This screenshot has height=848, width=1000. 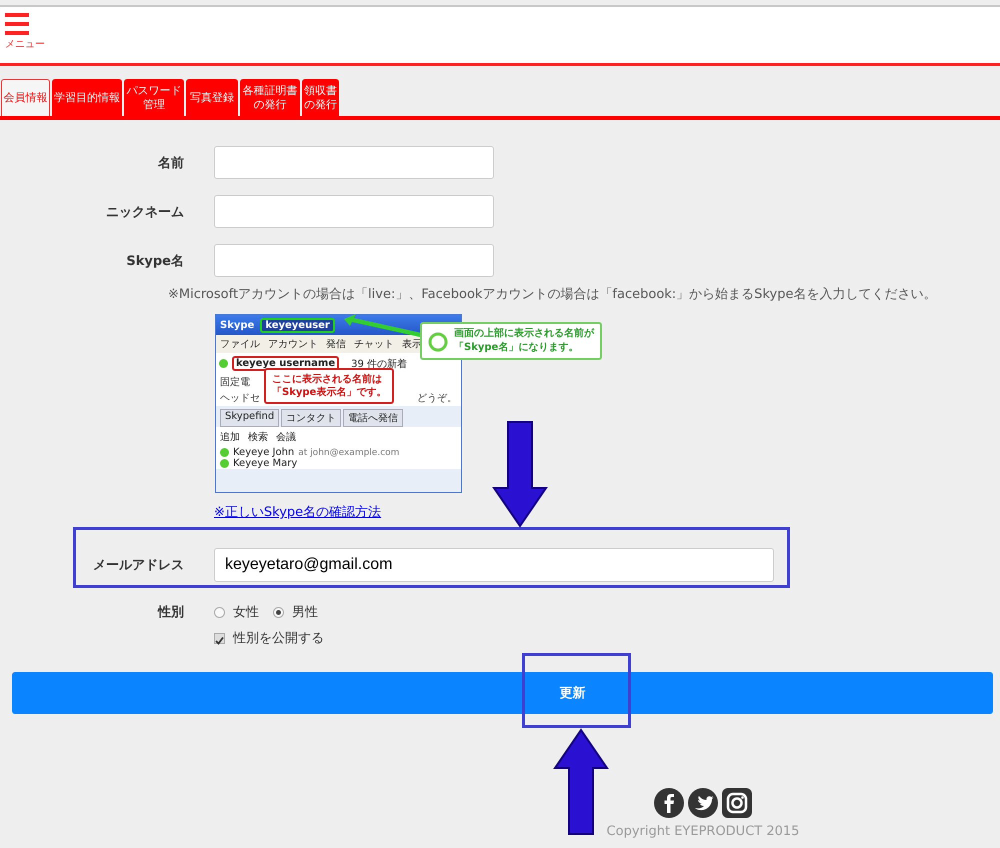 What do you see at coordinates (144, 212) in the screenshot?
I see `field-label: ニックネーム` at bounding box center [144, 212].